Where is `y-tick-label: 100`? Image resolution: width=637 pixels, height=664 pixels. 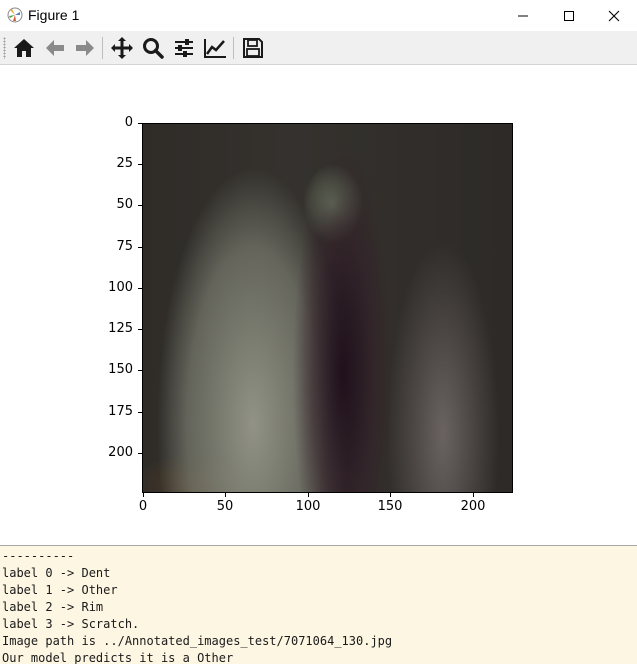
y-tick-label: 100 is located at coordinates (120, 287).